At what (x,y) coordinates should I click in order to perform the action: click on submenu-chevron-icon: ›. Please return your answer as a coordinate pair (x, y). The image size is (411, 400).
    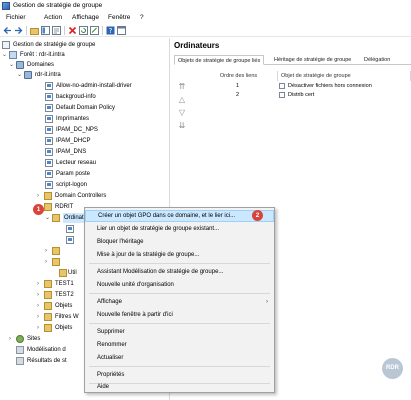
    Looking at the image, I should click on (267, 302).